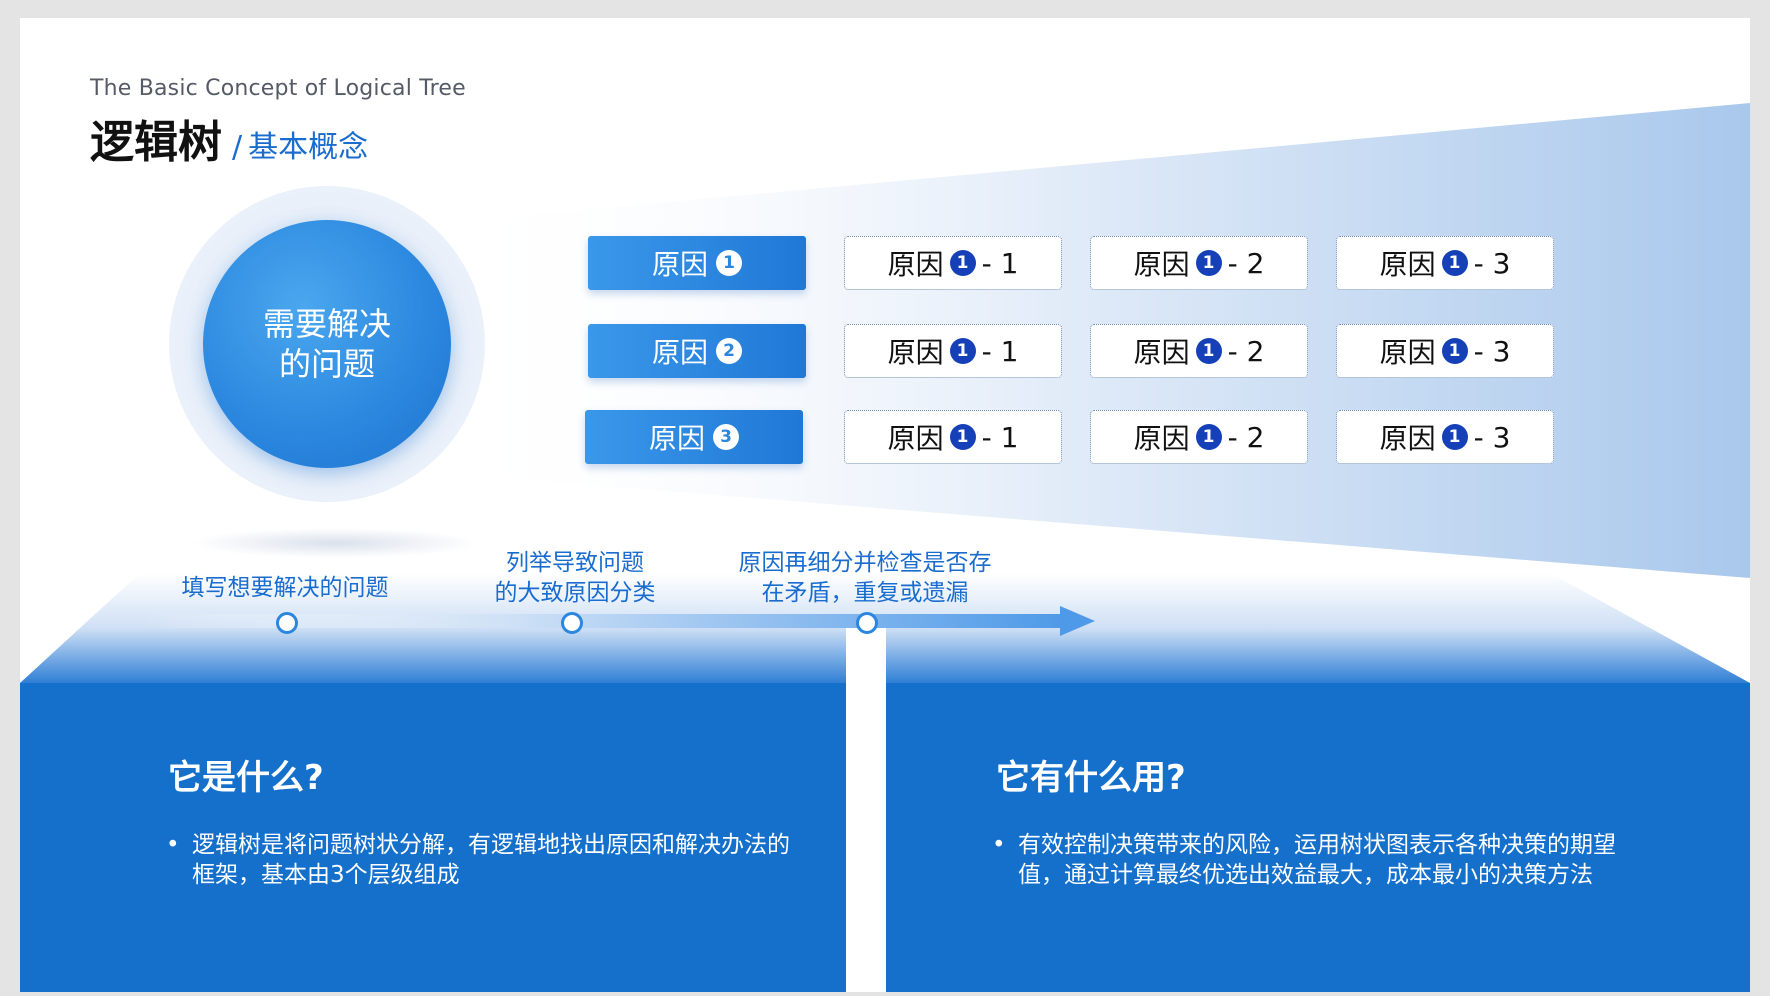 The width and height of the screenshot is (1770, 996). I want to click on panel-gap, so click(866, 655).